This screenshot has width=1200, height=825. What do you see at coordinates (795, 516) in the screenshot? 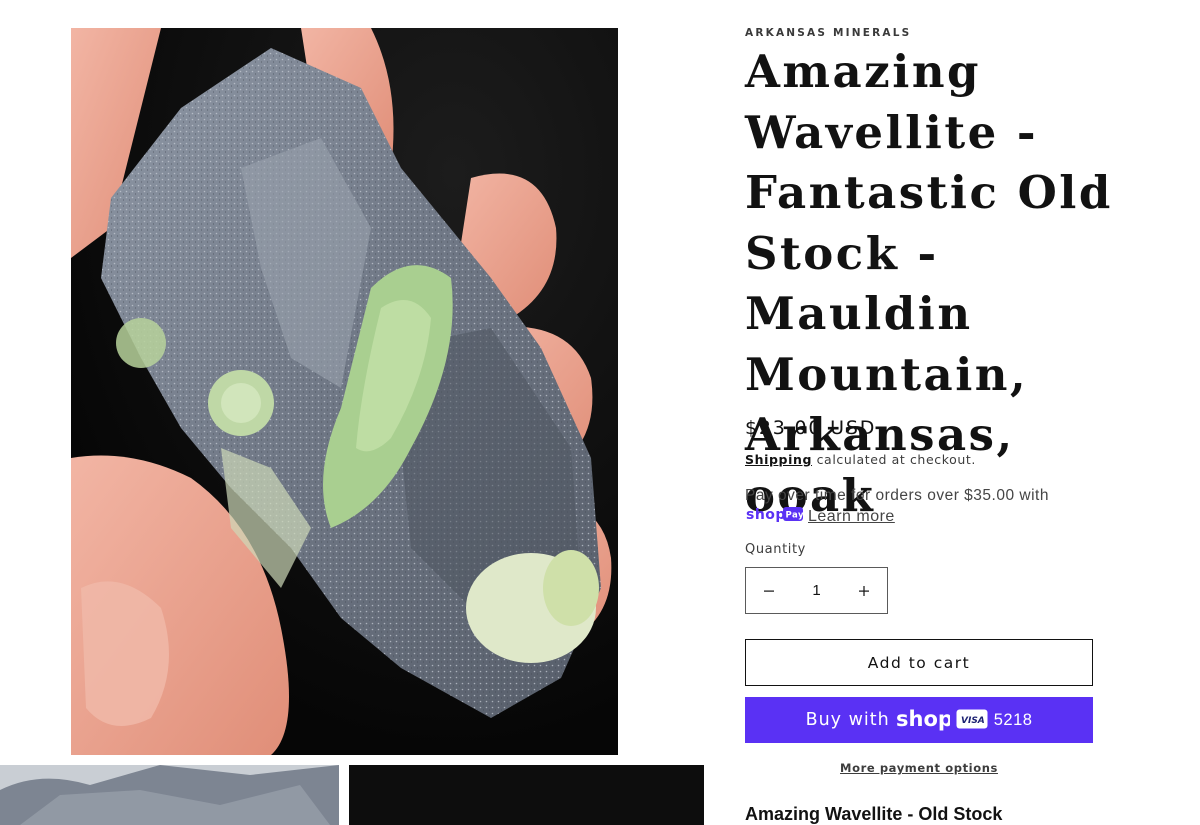
I see `svg-text: Pay` at bounding box center [795, 516].